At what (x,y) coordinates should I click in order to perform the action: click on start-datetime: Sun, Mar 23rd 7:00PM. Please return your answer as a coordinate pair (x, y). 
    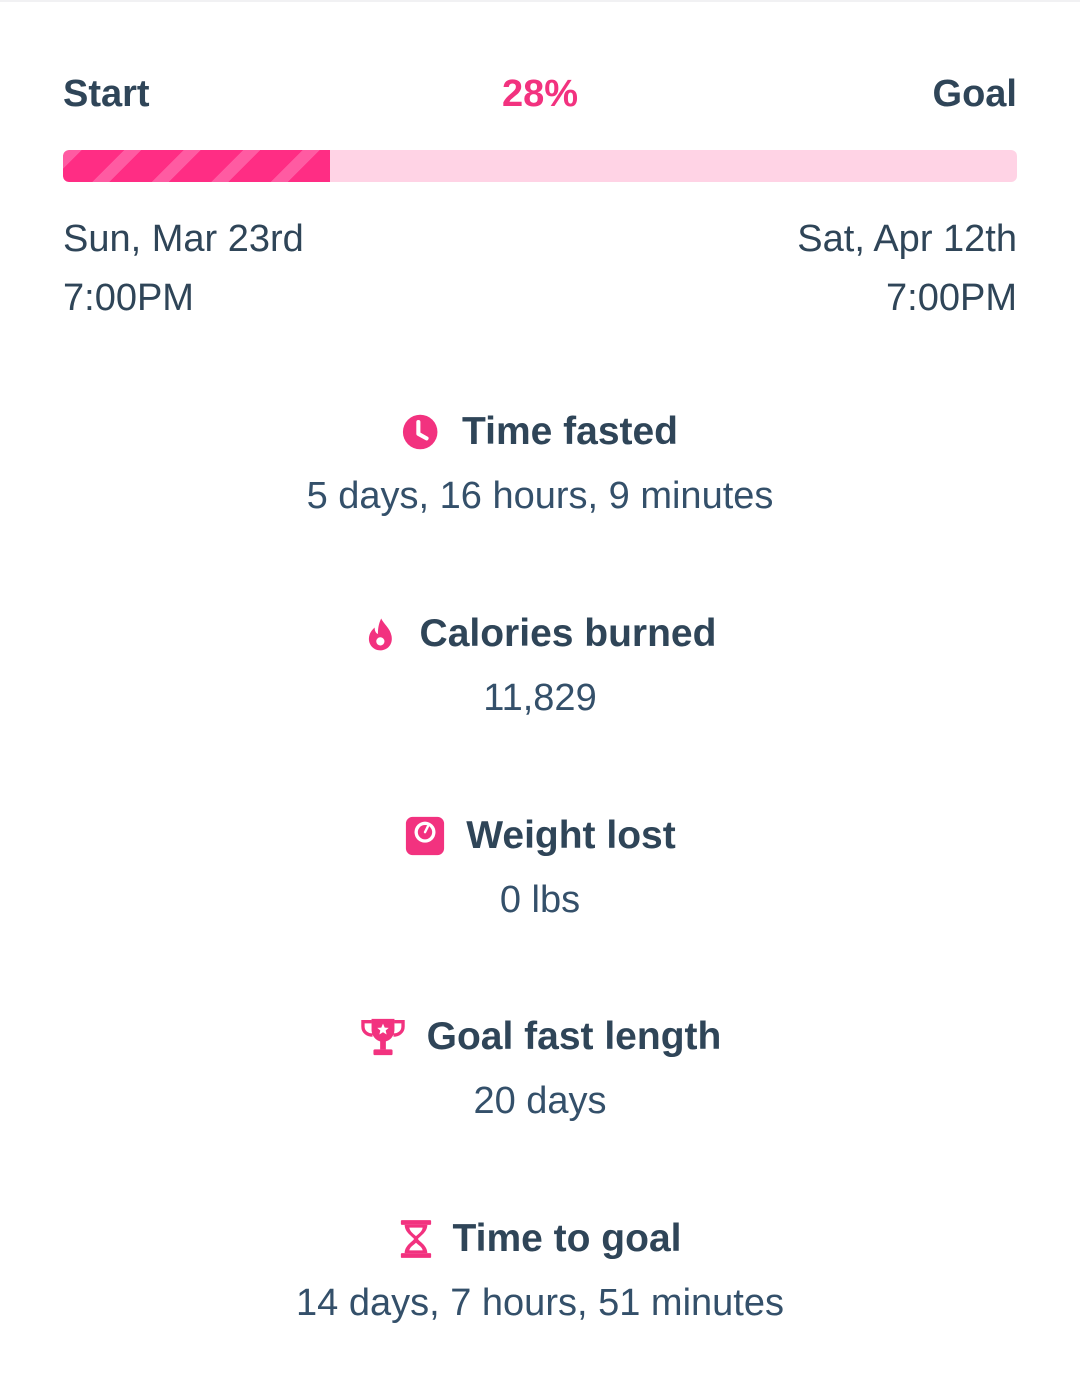
    Looking at the image, I should click on (183, 269).